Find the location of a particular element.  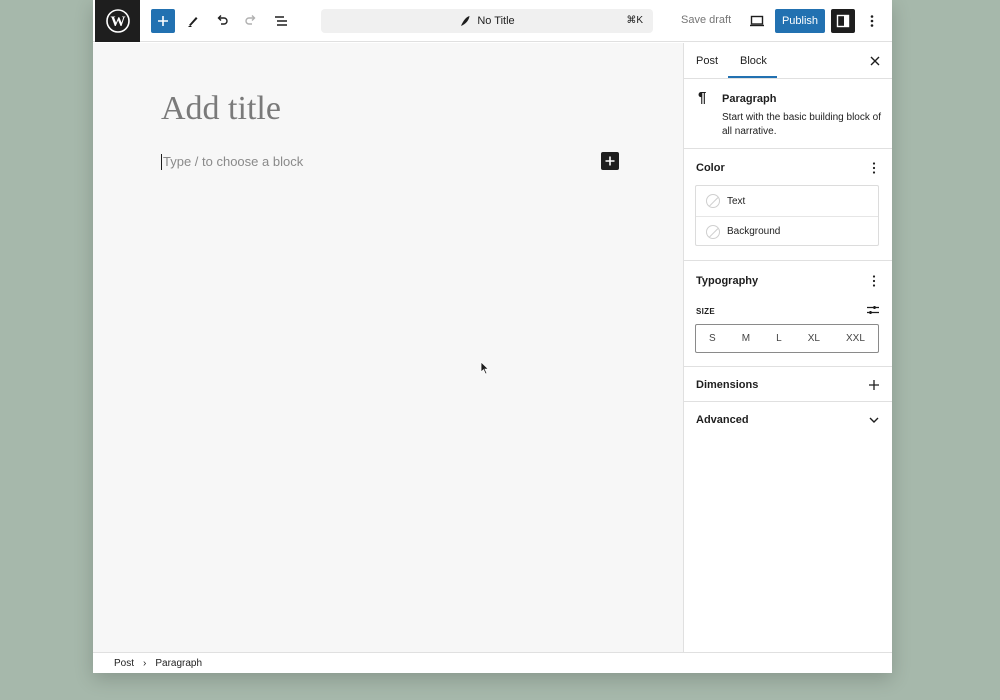

font-size-l: L is located at coordinates (779, 338).